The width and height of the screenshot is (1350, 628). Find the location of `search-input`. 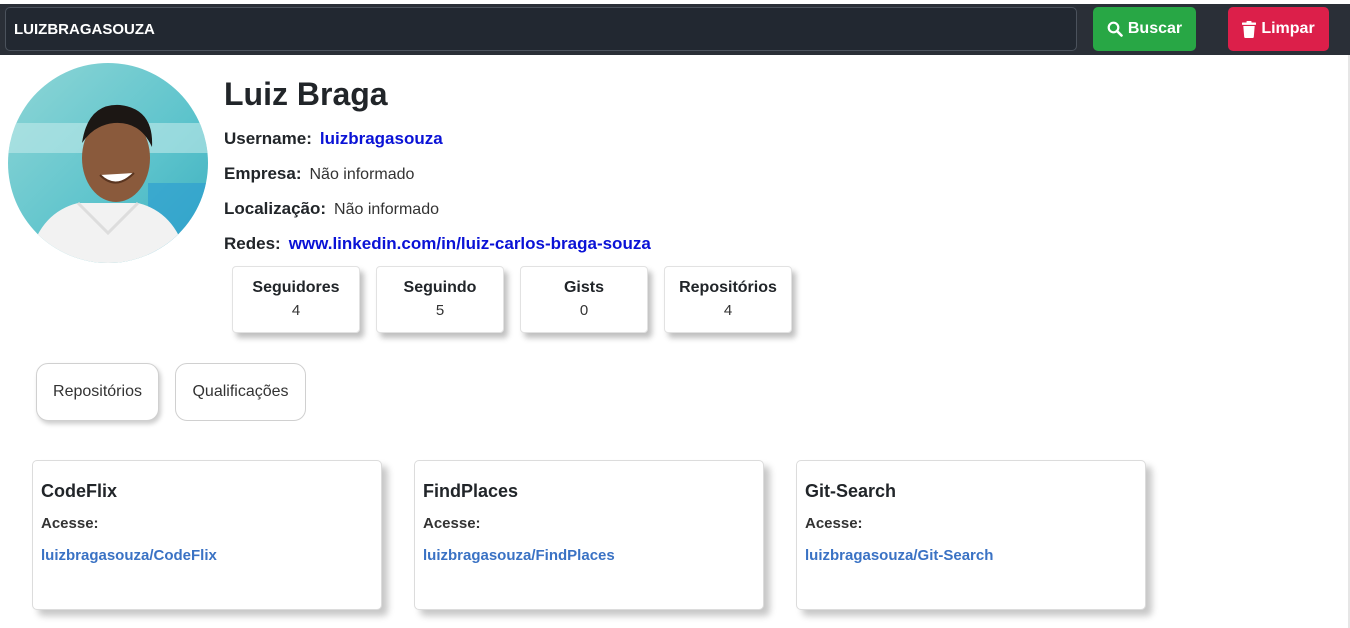

search-input is located at coordinates (541, 29).